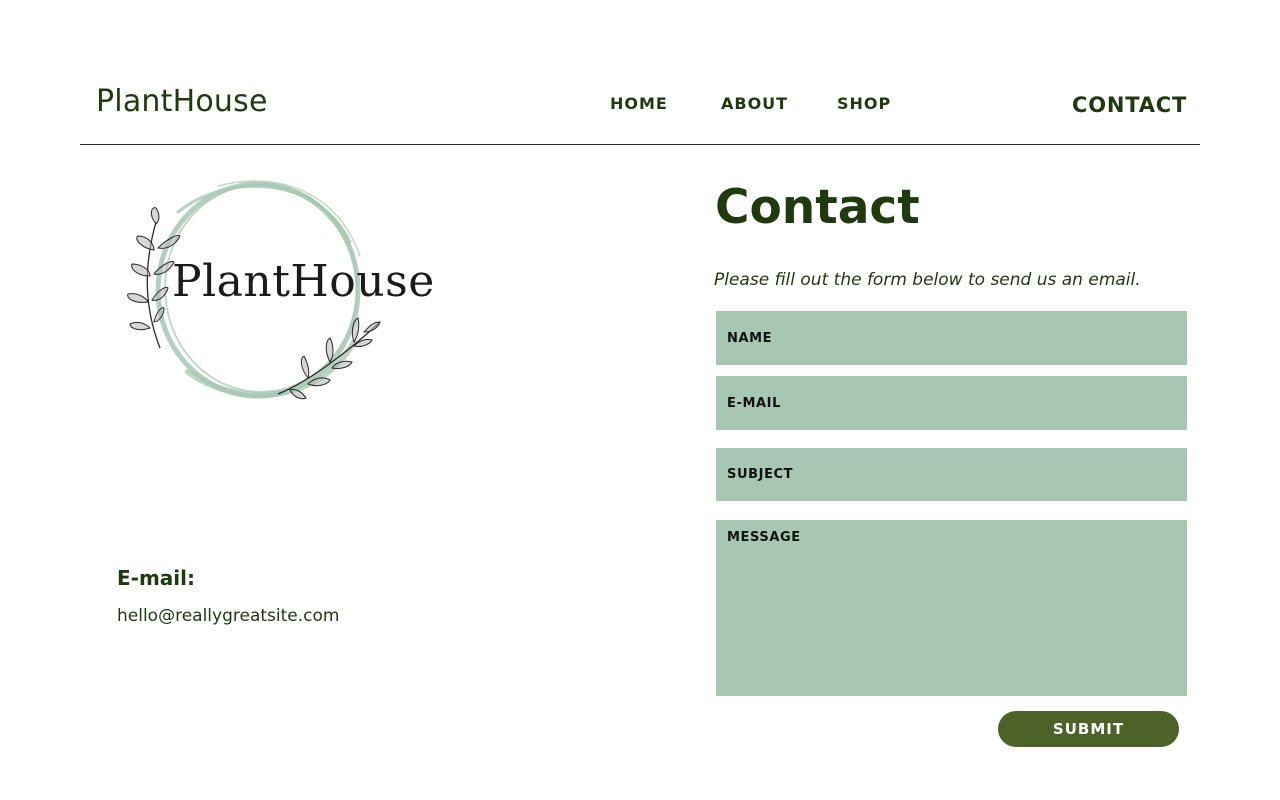  I want to click on nav-about-link: ABOUT, so click(754, 103).